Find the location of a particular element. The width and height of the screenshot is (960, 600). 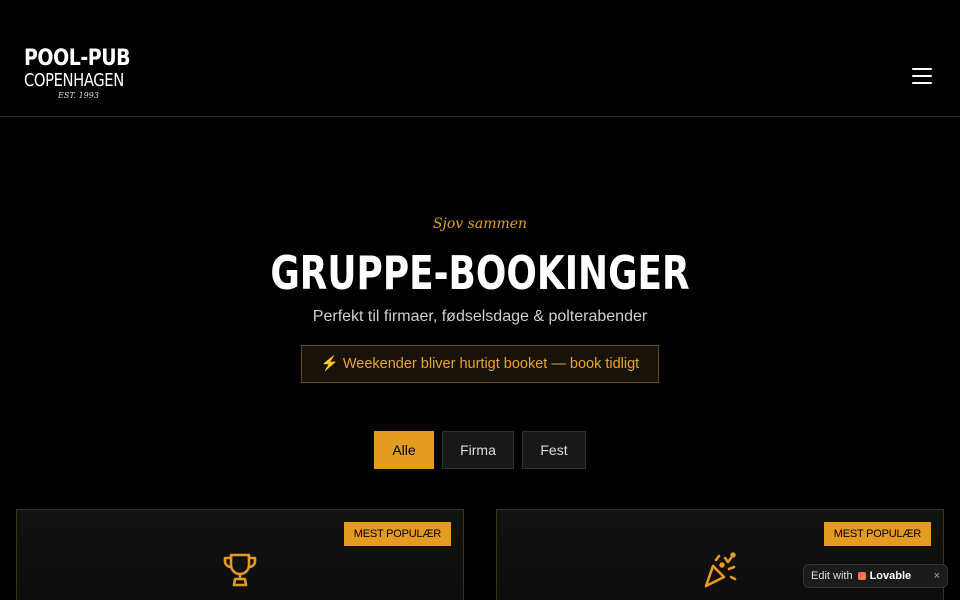

booking-card: MEST POPULÆR is located at coordinates (240, 554).